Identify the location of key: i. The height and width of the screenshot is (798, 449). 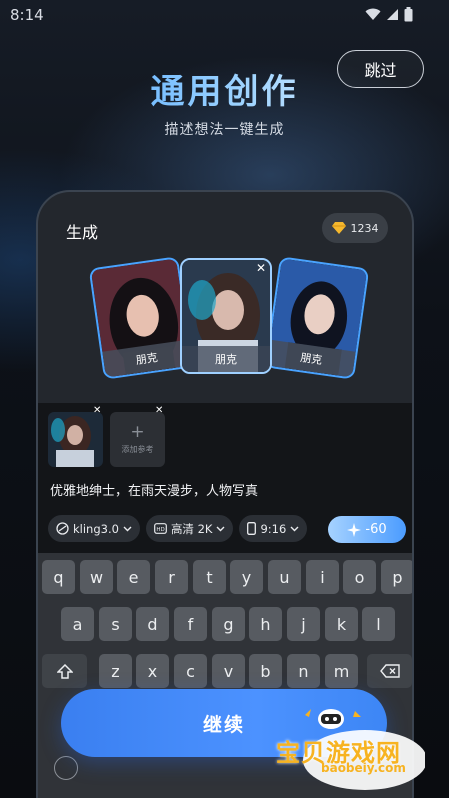
(322, 577).